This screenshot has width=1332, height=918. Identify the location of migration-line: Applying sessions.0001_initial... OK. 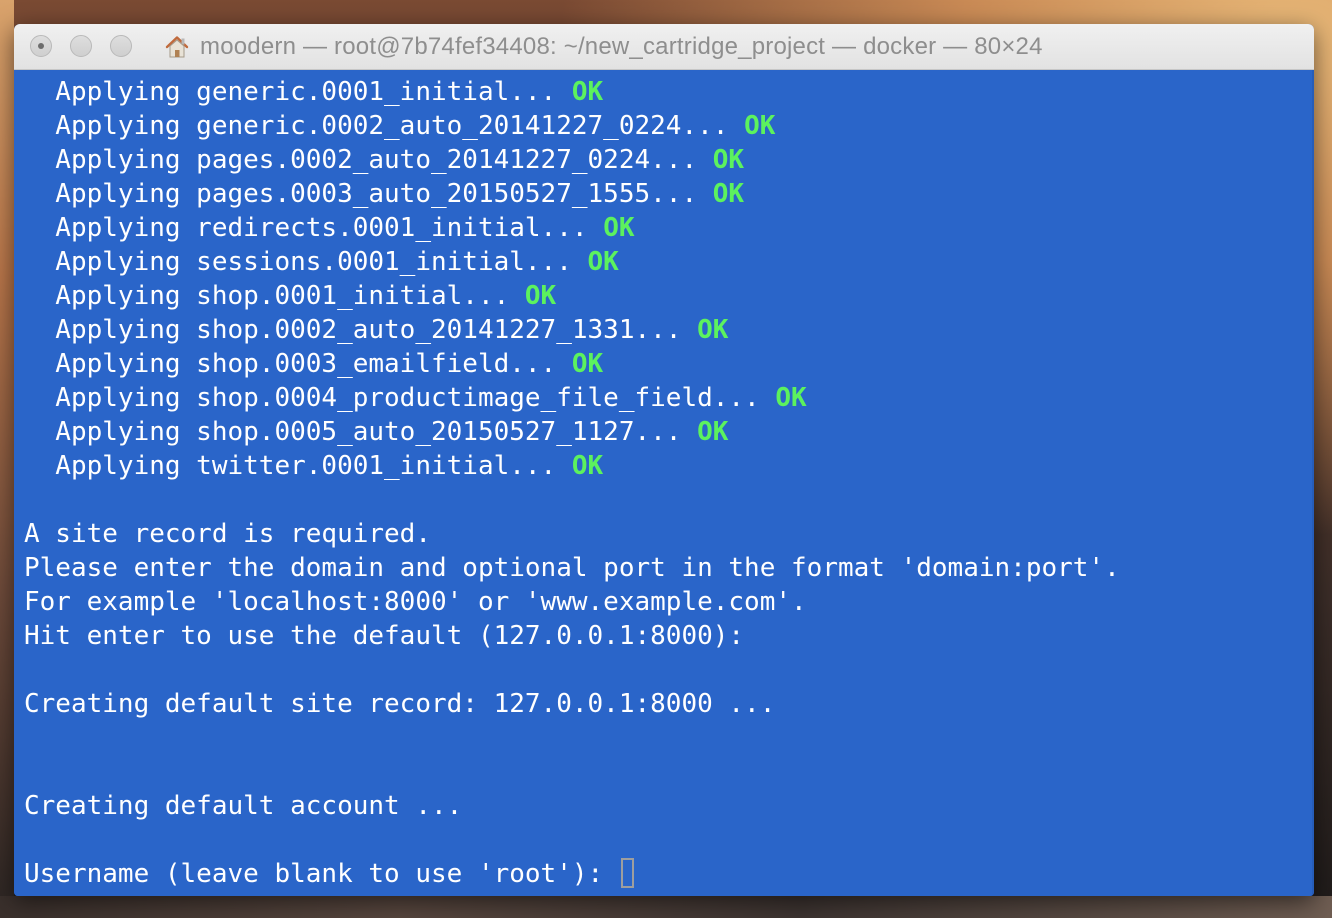
(669, 262).